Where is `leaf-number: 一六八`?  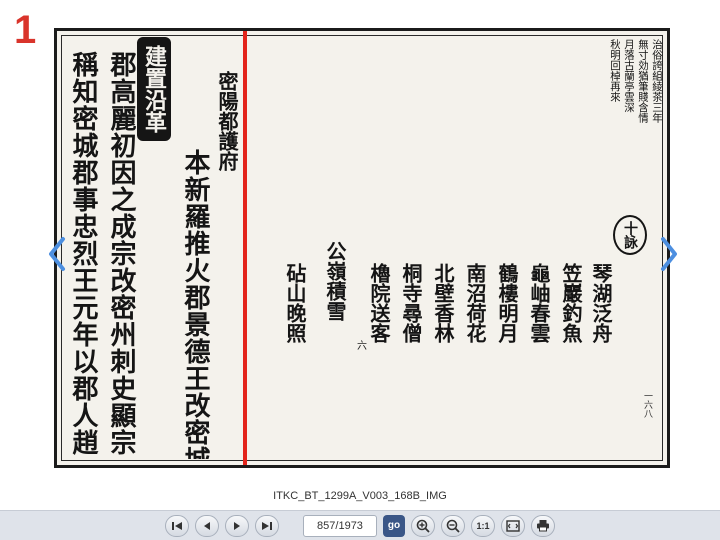 leaf-number: 一六八 is located at coordinates (647, 404).